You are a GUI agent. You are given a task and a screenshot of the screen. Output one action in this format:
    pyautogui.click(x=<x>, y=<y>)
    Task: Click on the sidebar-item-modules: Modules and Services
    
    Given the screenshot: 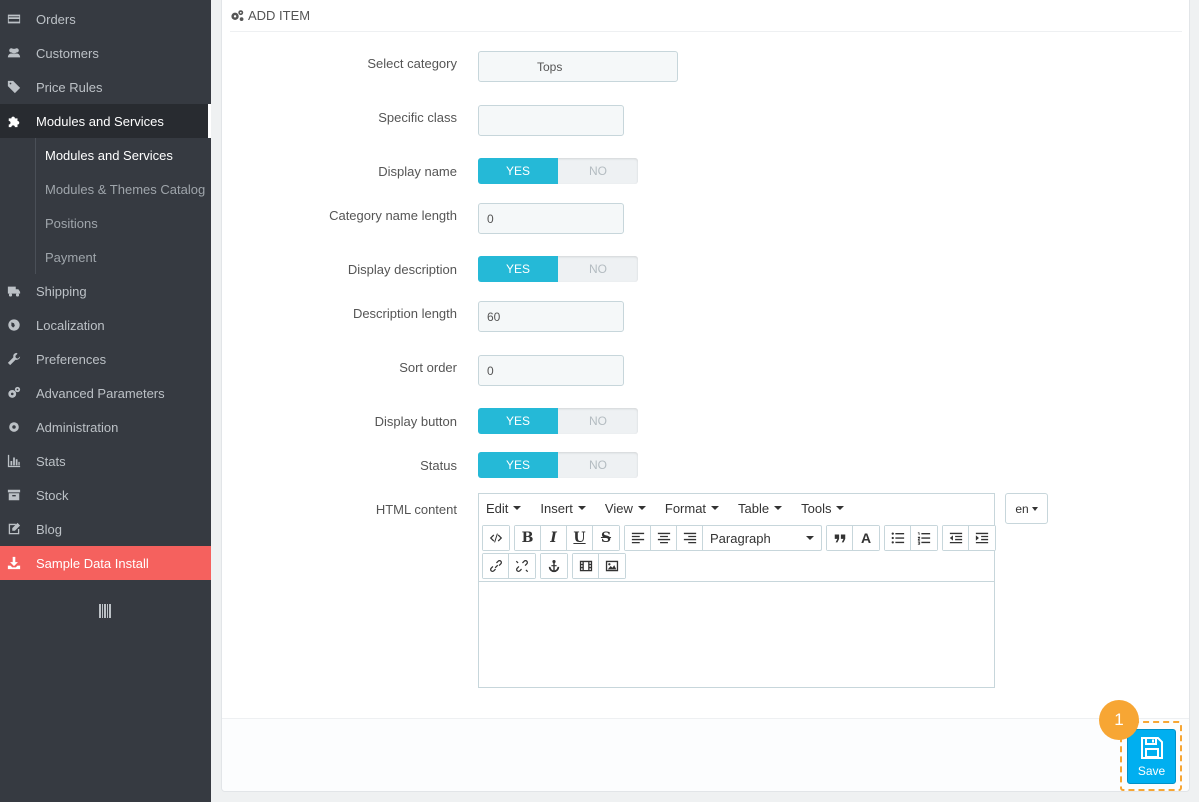 What is the action you would take?
    pyautogui.click(x=105, y=121)
    